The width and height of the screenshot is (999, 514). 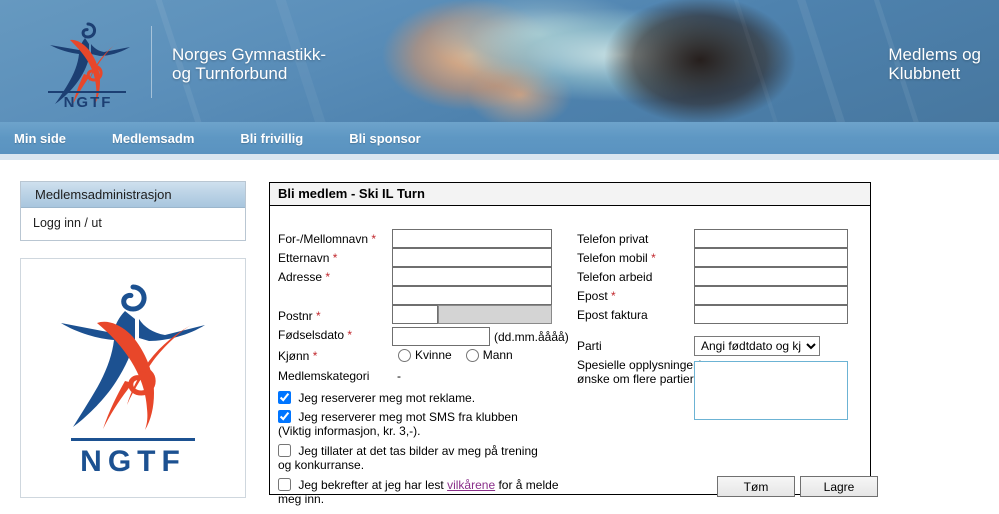 I want to click on label-parti: Parti, so click(x=589, y=346).